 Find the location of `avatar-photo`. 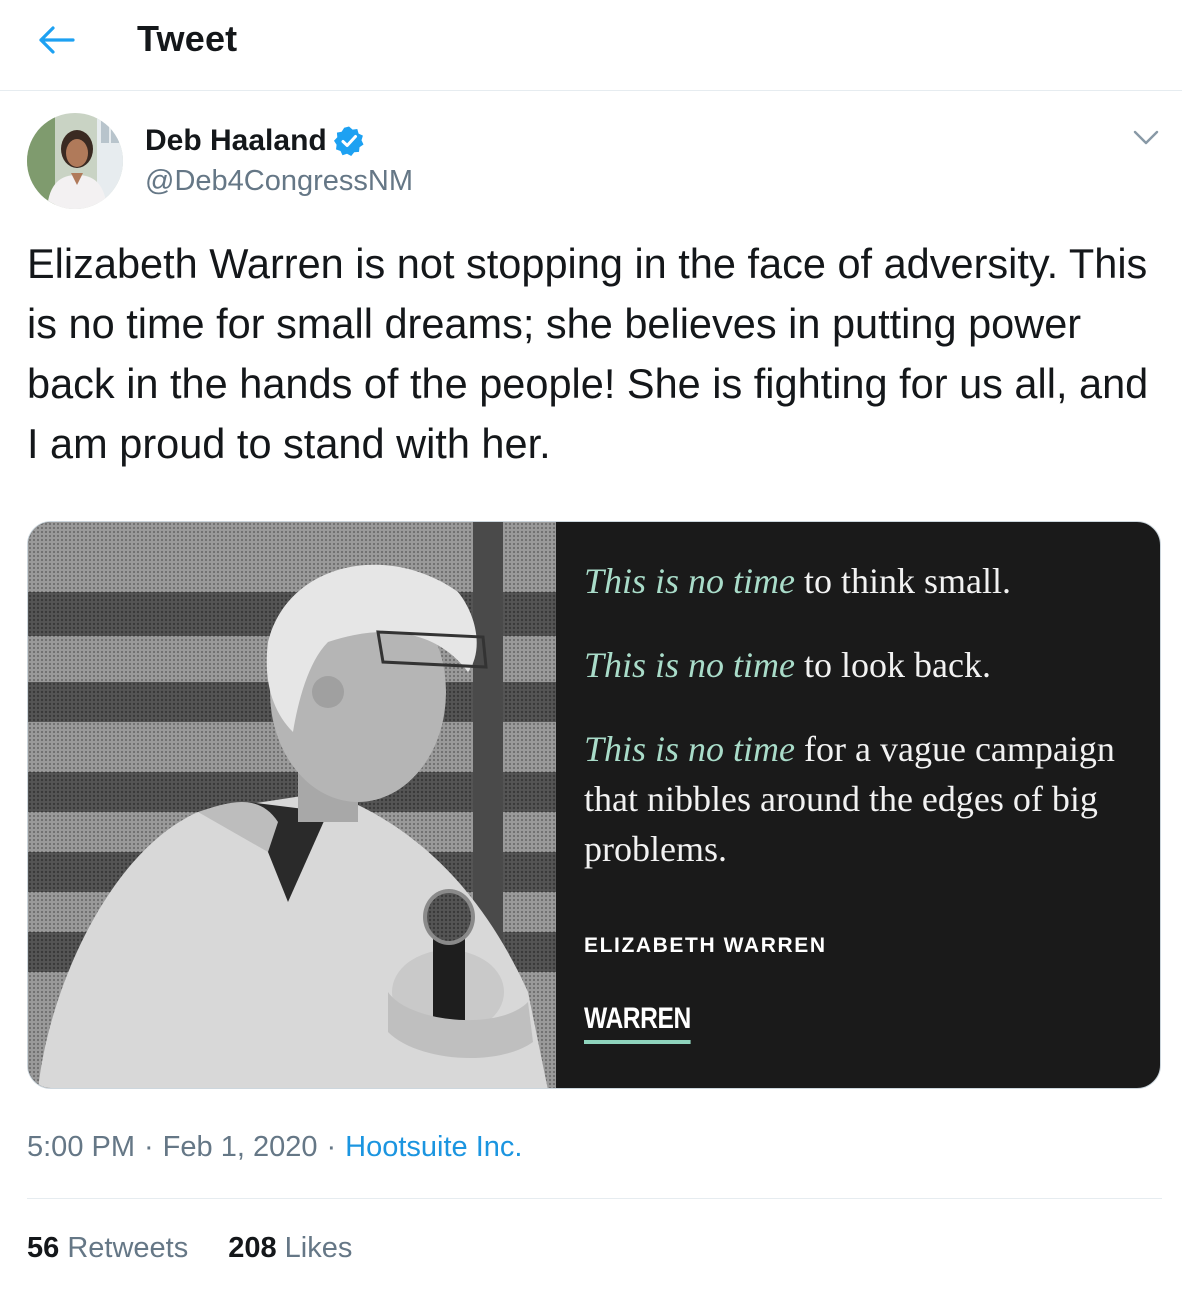

avatar-photo is located at coordinates (75, 161).